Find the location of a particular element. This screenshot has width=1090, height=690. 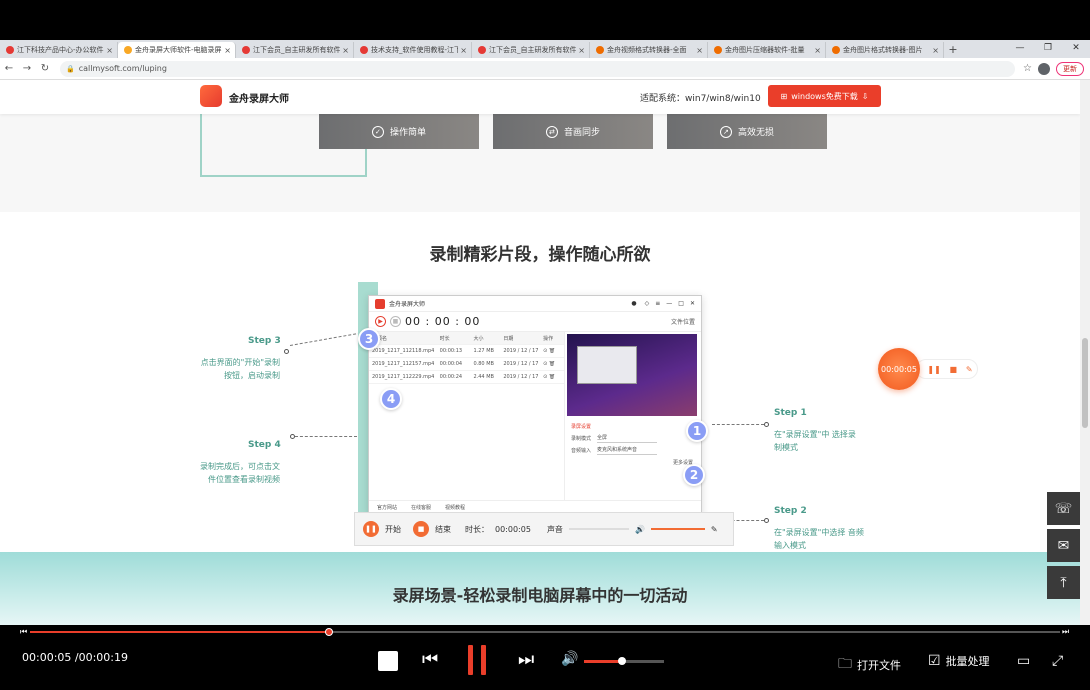

preview-window is located at coordinates (607, 365).